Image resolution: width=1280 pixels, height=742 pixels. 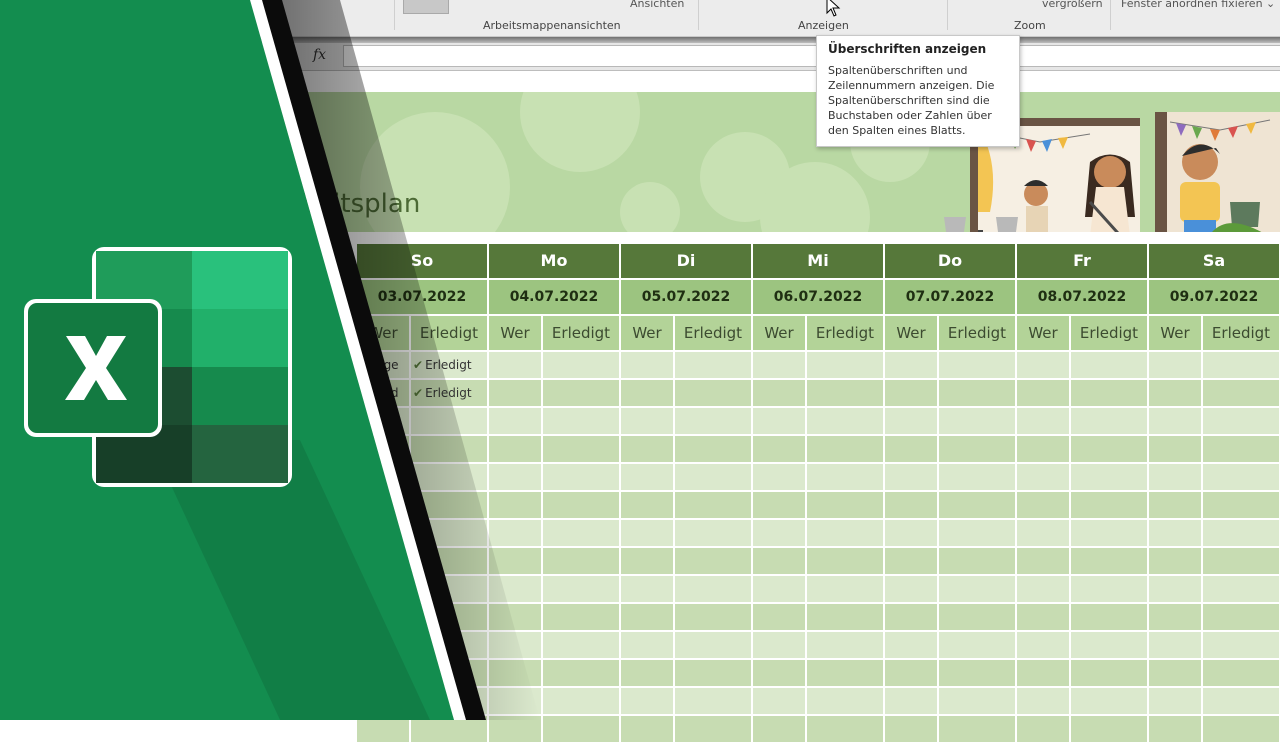 What do you see at coordinates (818, 297) in the screenshot?
I see `date-header: 06.07.2022` at bounding box center [818, 297].